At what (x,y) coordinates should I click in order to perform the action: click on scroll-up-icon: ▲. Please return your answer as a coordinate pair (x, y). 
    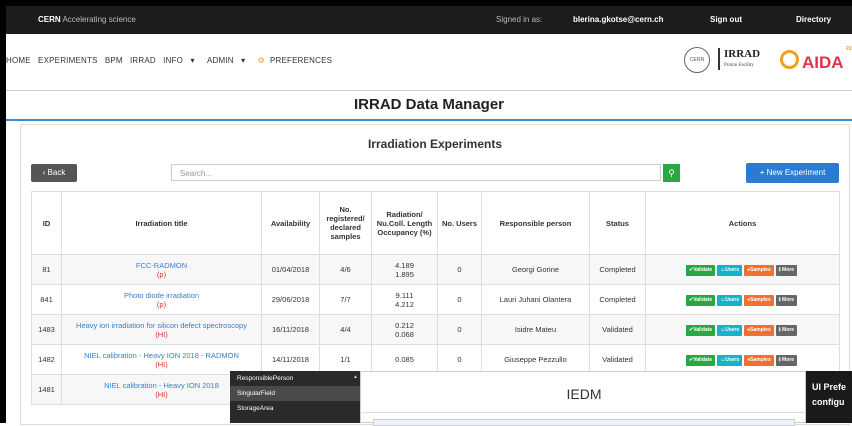
    Looking at the image, I should click on (355, 377).